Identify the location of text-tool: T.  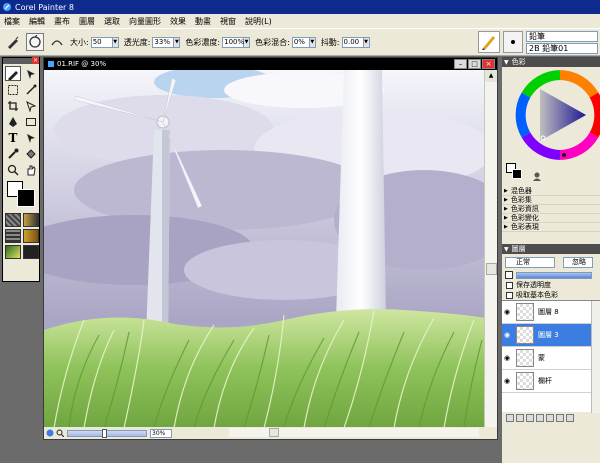
(13, 137).